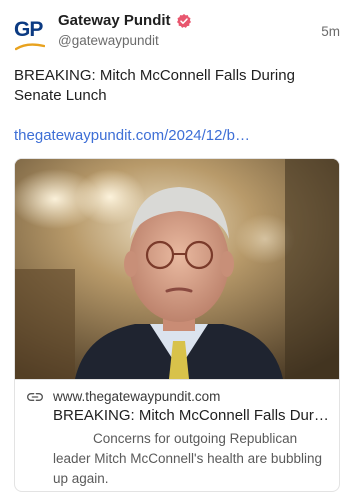 The height and width of the screenshot is (500, 354). What do you see at coordinates (28, 29) in the screenshot?
I see `avatar-logo-text: GP` at bounding box center [28, 29].